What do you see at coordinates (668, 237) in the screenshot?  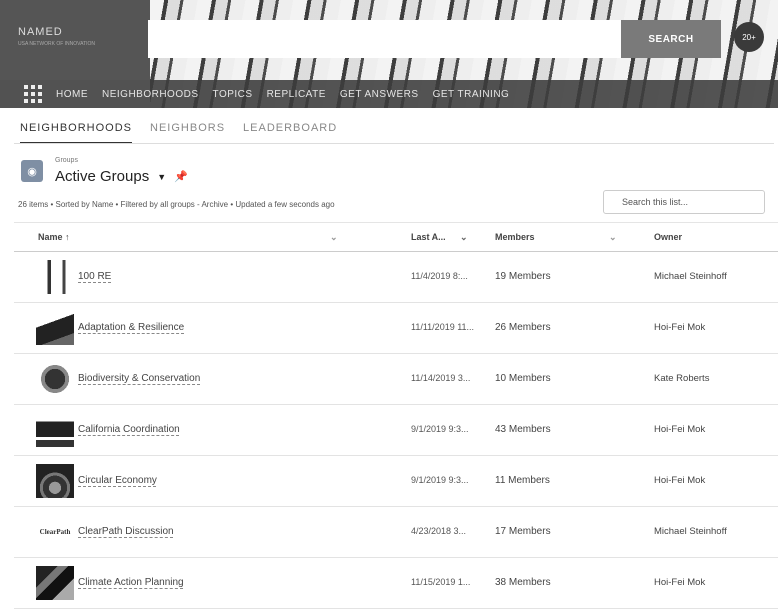 I see `column-owner: Owner` at bounding box center [668, 237].